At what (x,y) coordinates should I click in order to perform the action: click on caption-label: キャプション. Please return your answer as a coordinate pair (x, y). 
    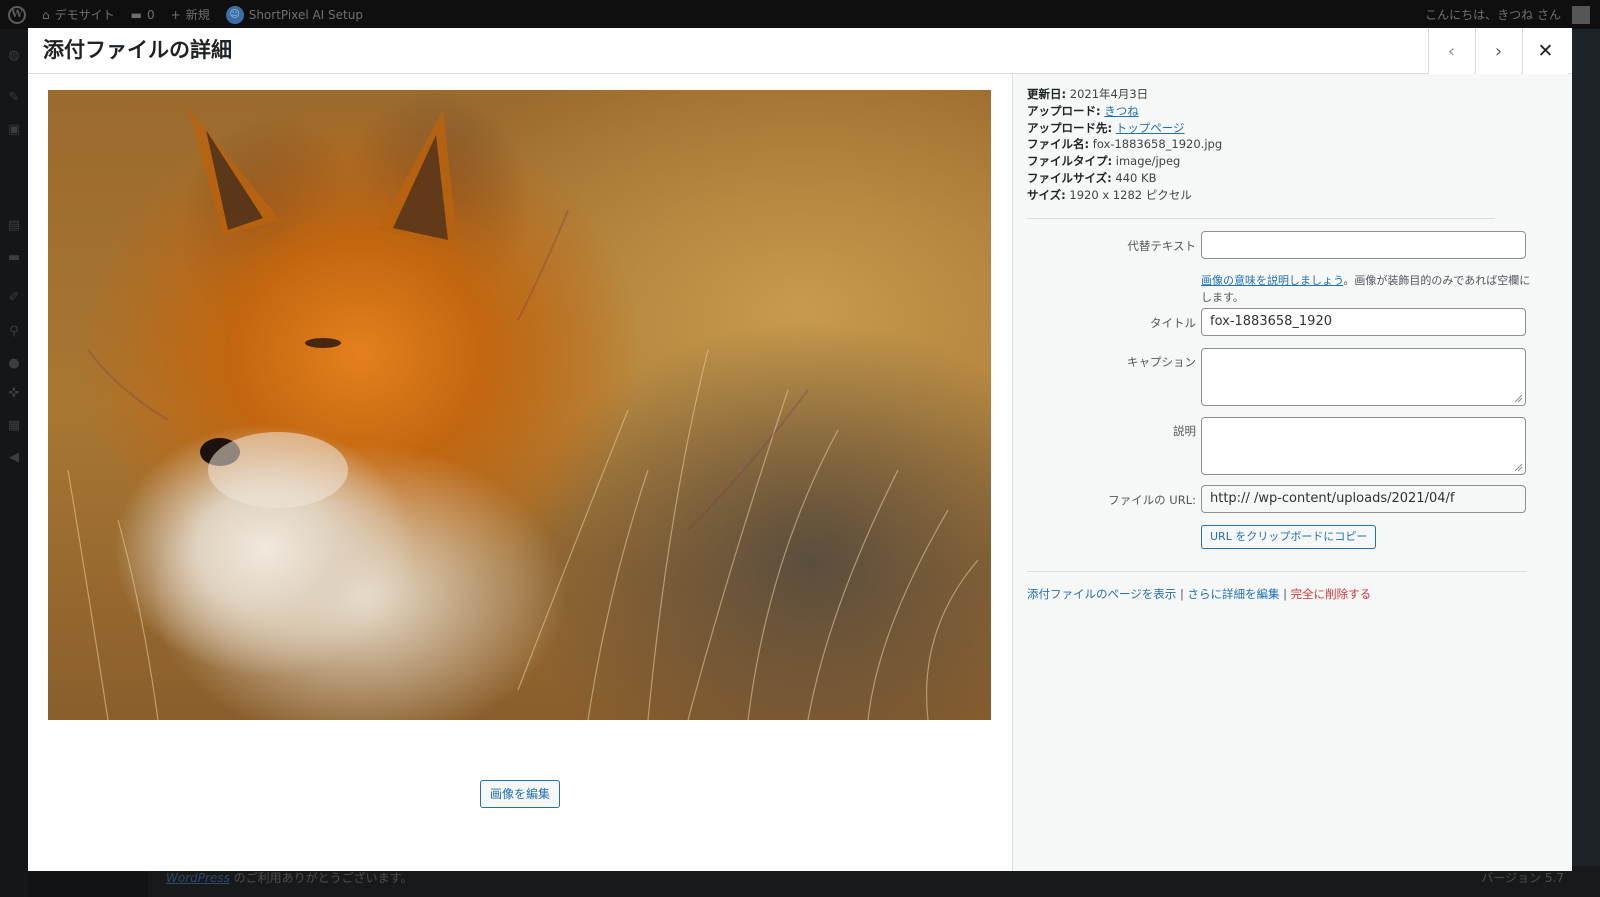
    Looking at the image, I should click on (1161, 362).